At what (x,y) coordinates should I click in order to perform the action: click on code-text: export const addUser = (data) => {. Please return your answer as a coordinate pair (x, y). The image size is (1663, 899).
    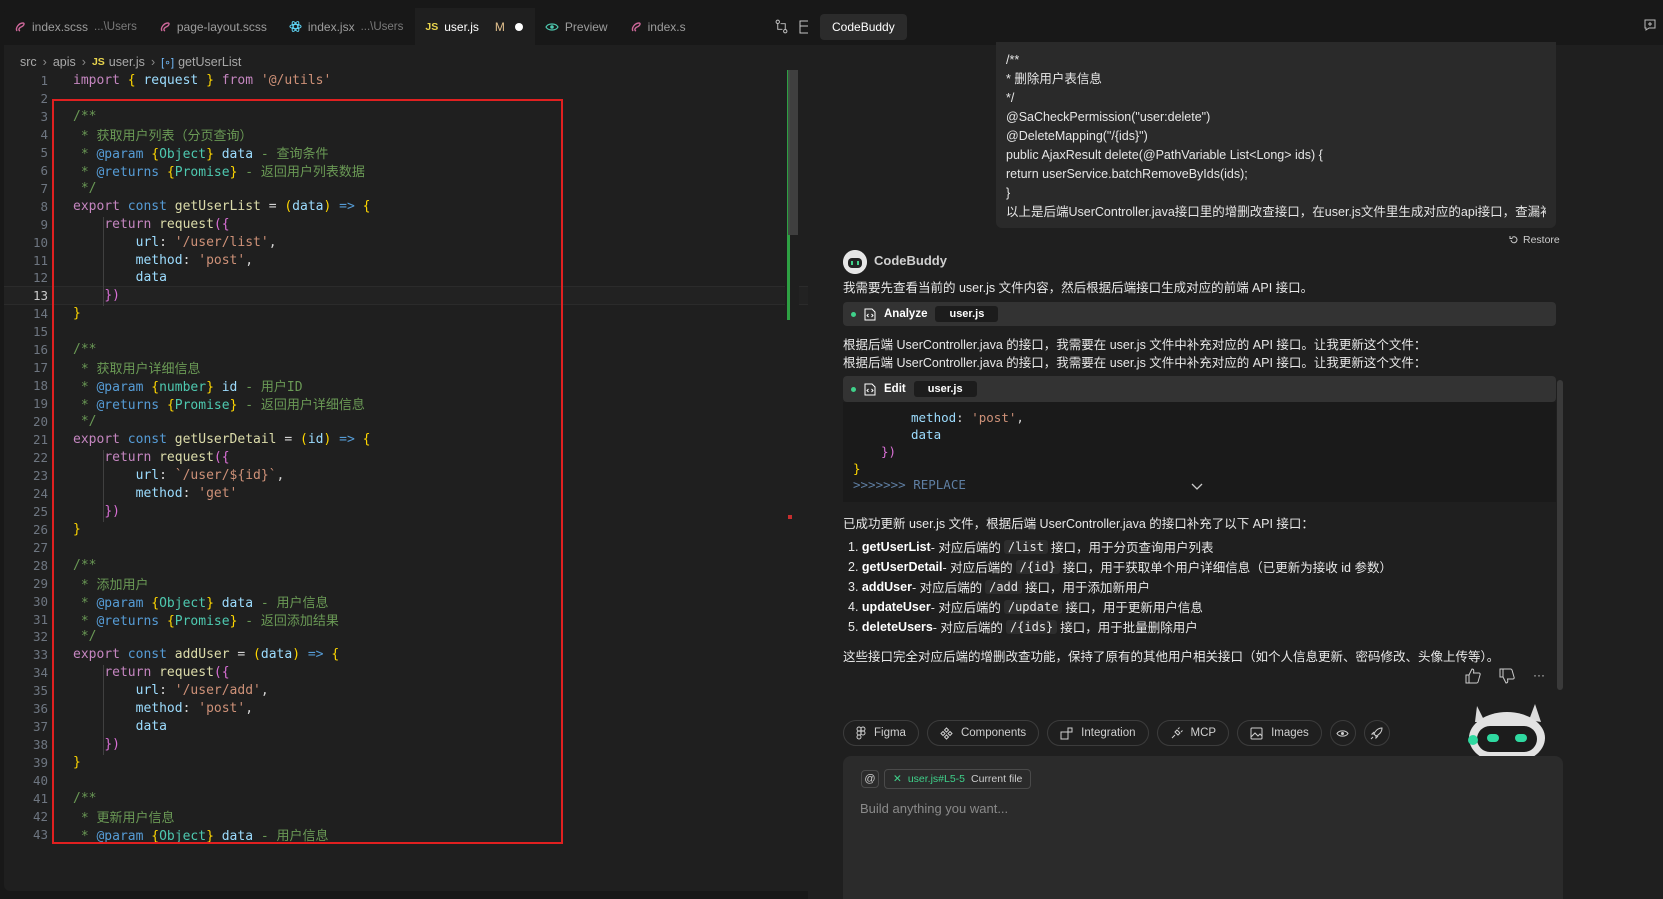
    Looking at the image, I should click on (206, 655).